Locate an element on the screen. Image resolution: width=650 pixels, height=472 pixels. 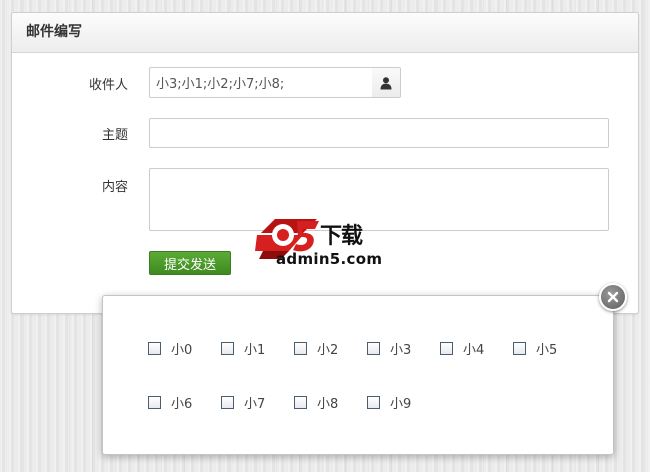
recipient-option-3: 小3 is located at coordinates (389, 348).